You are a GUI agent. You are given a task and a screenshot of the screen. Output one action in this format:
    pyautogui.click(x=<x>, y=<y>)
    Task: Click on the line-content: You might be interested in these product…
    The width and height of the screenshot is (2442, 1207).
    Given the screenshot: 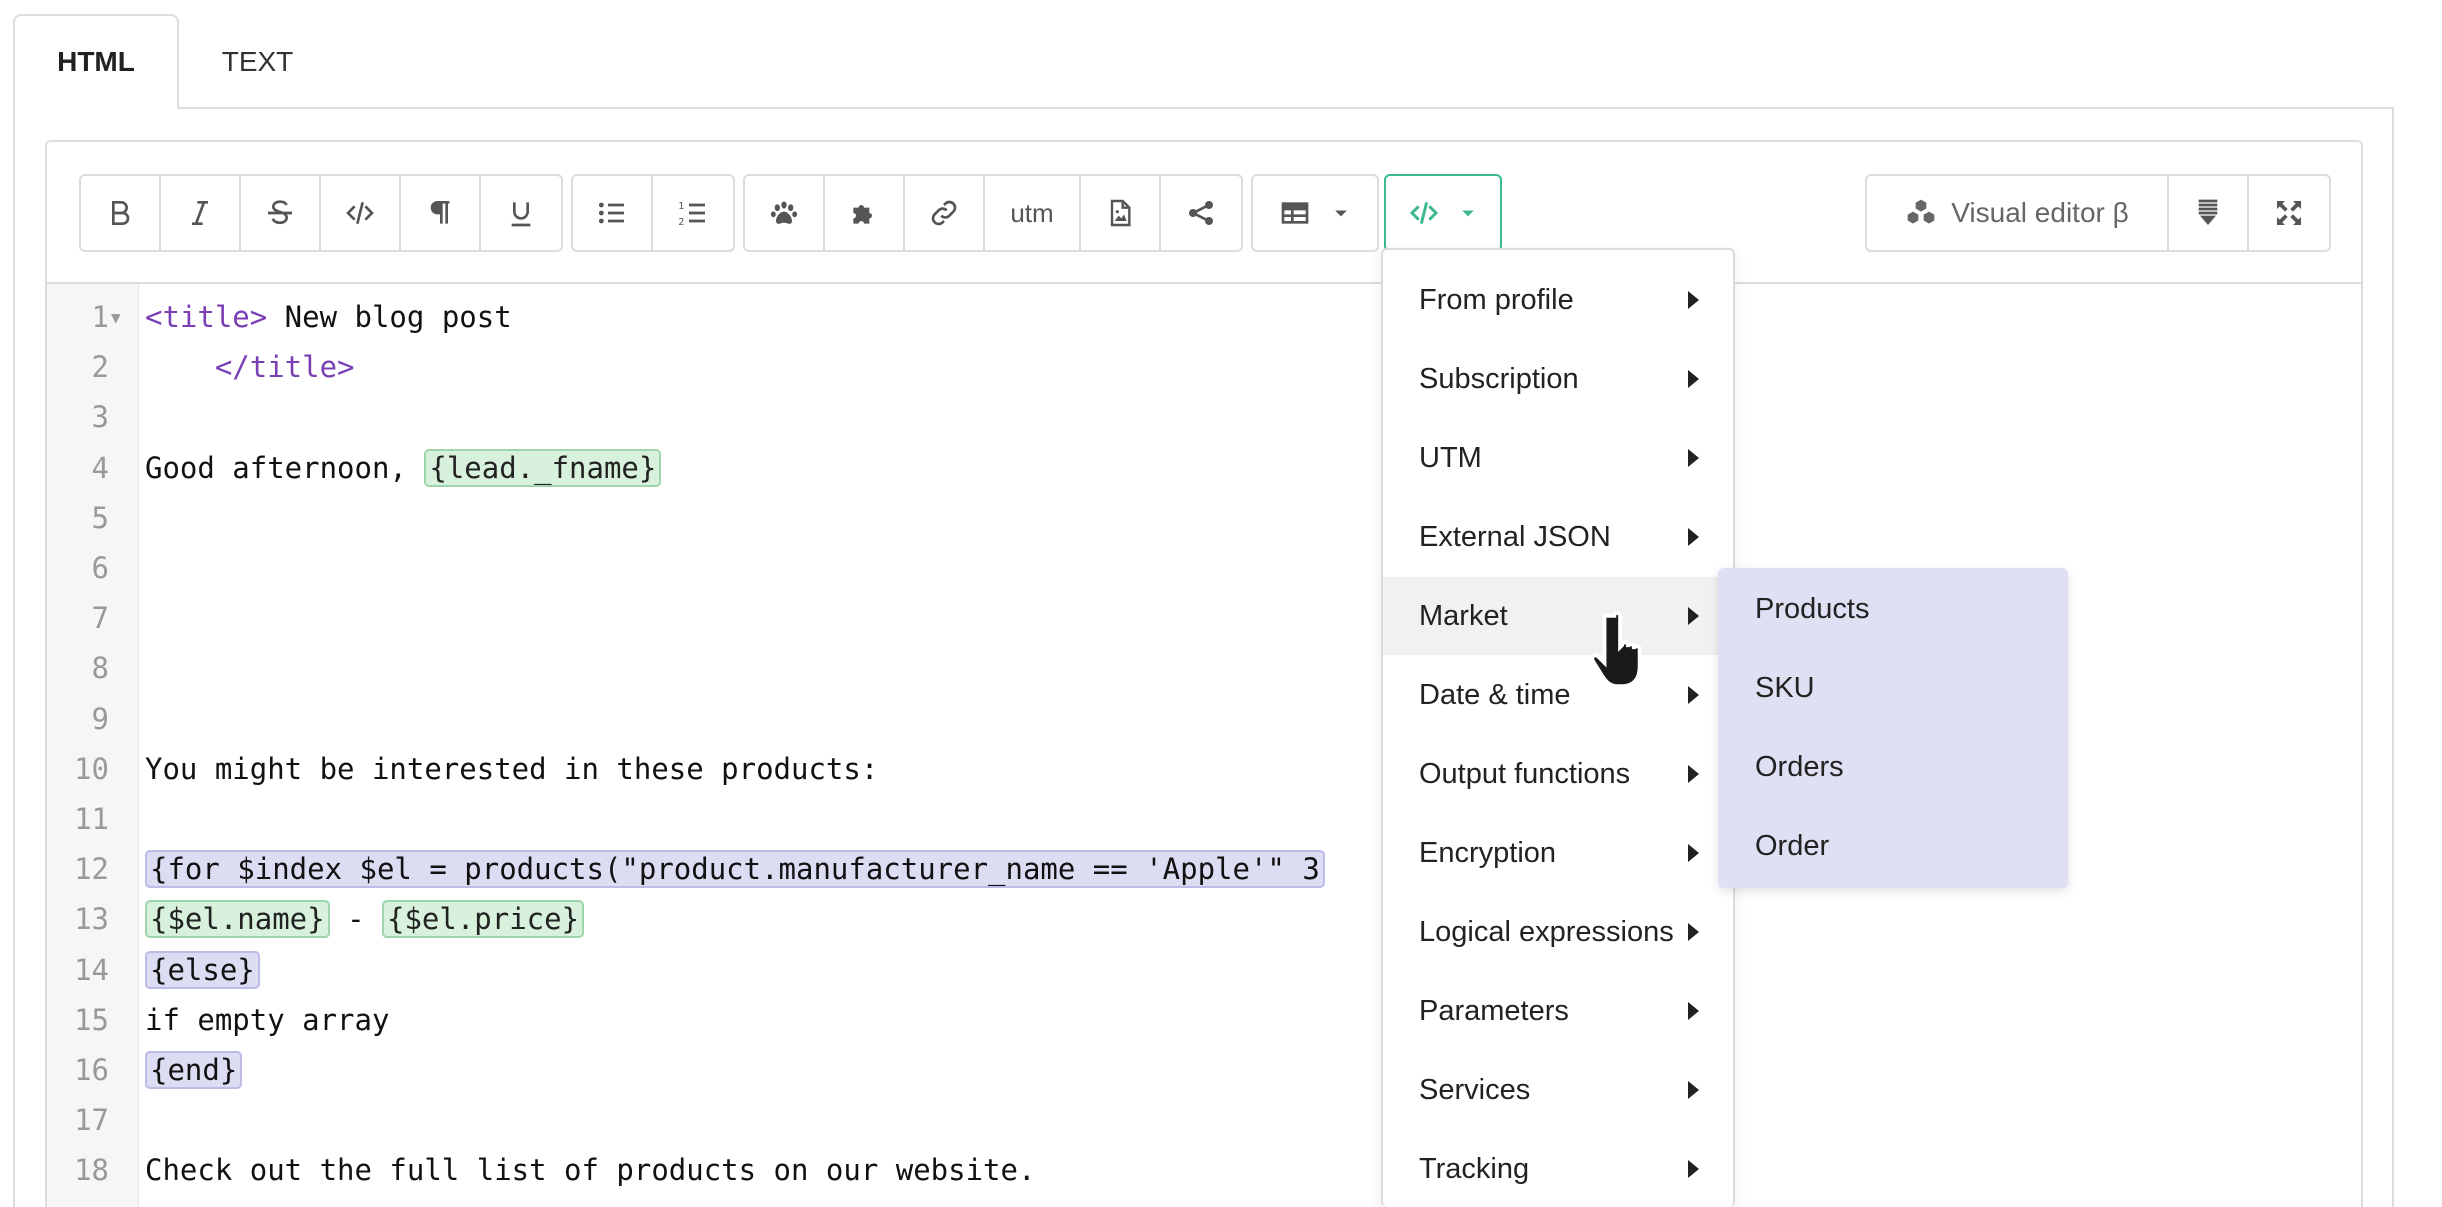 What is the action you would take?
    pyautogui.click(x=511, y=769)
    